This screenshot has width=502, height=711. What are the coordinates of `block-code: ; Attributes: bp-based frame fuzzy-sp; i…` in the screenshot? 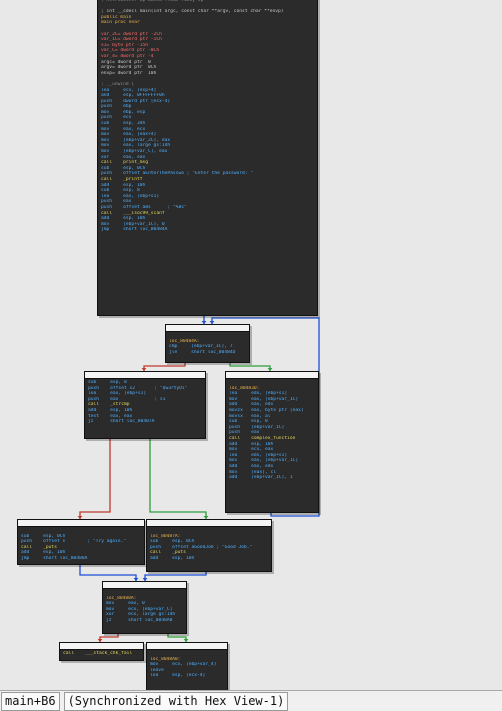 It's located at (207, 116).